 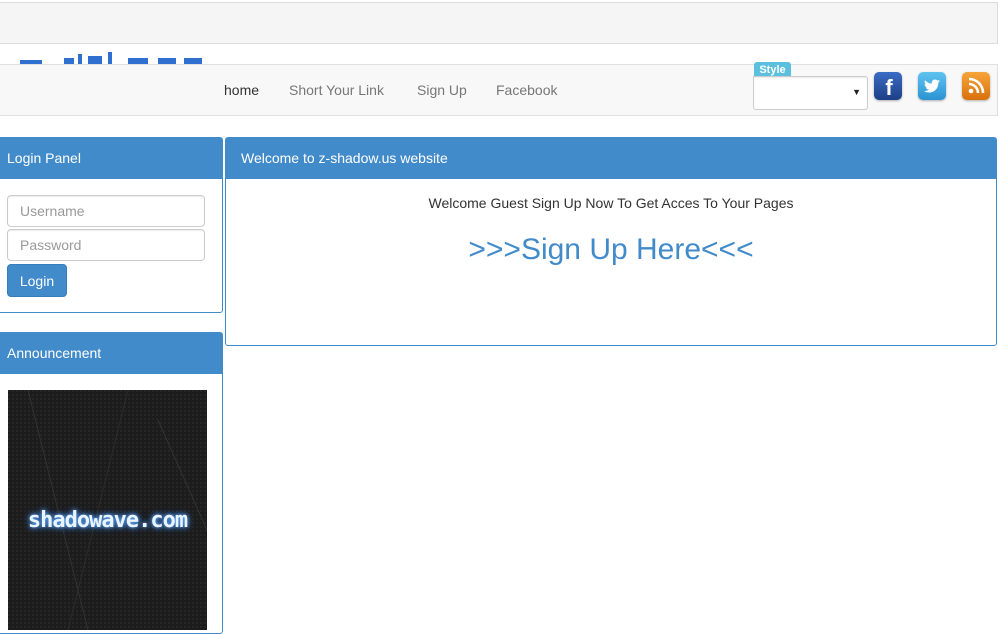 I want to click on svg-text: f, so click(x=889, y=87).